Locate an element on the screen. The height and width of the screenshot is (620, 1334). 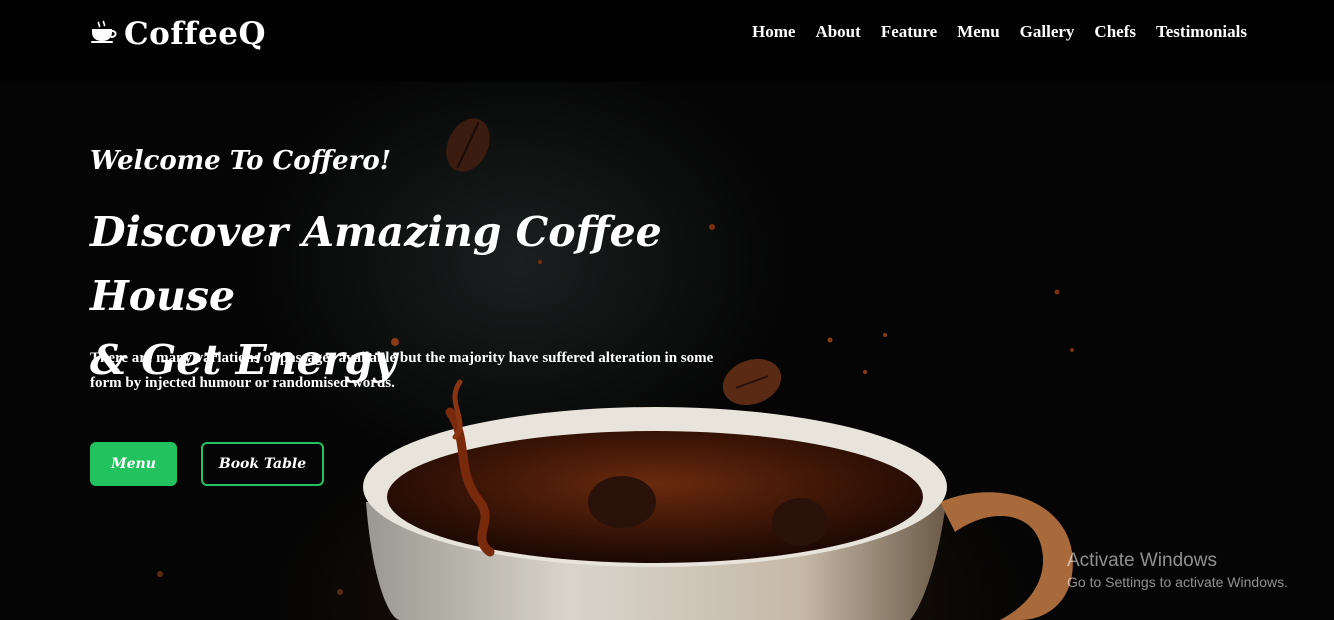
watermark-subtitle: Go to Settings to activate Windows. is located at coordinates (1177, 582).